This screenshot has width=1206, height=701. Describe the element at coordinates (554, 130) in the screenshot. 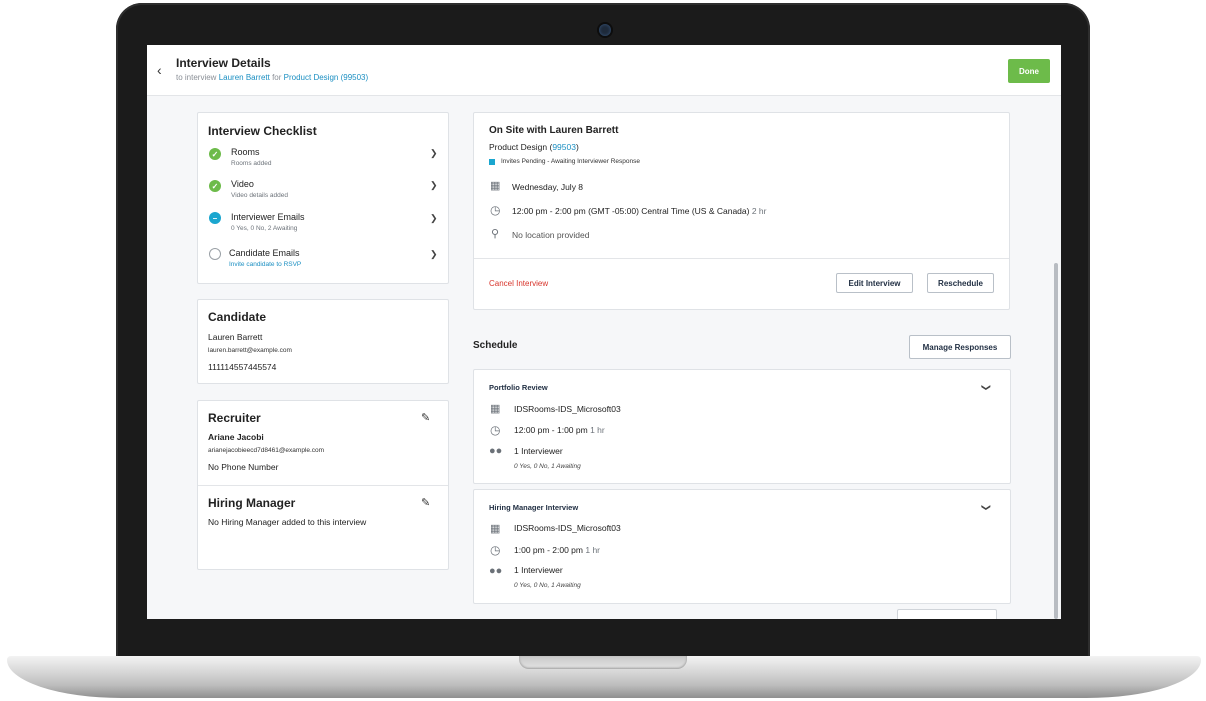

I see `interview-title: On Site with Lauren Barrett` at that location.